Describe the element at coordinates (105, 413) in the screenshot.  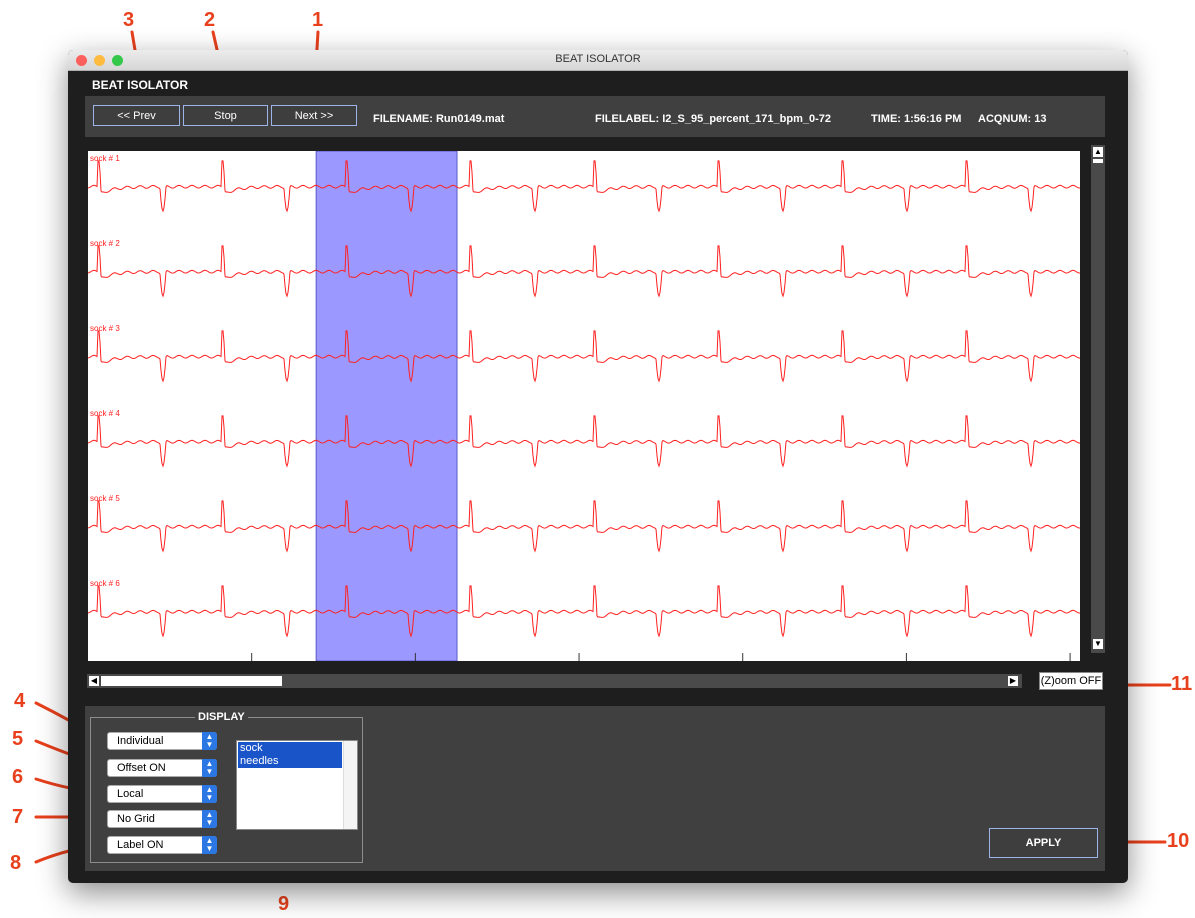
I see `trace-label: sock # 4` at that location.